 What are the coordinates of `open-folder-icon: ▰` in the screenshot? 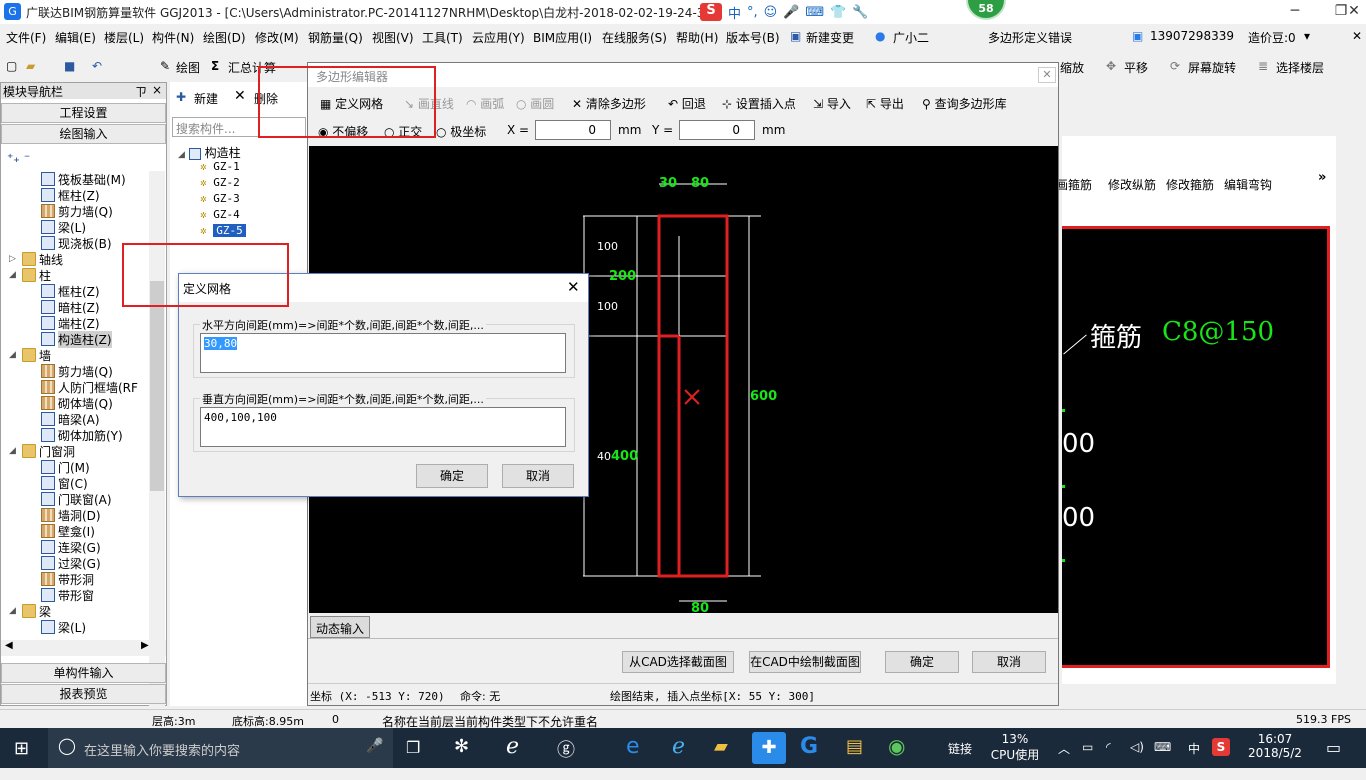 It's located at (30, 66).